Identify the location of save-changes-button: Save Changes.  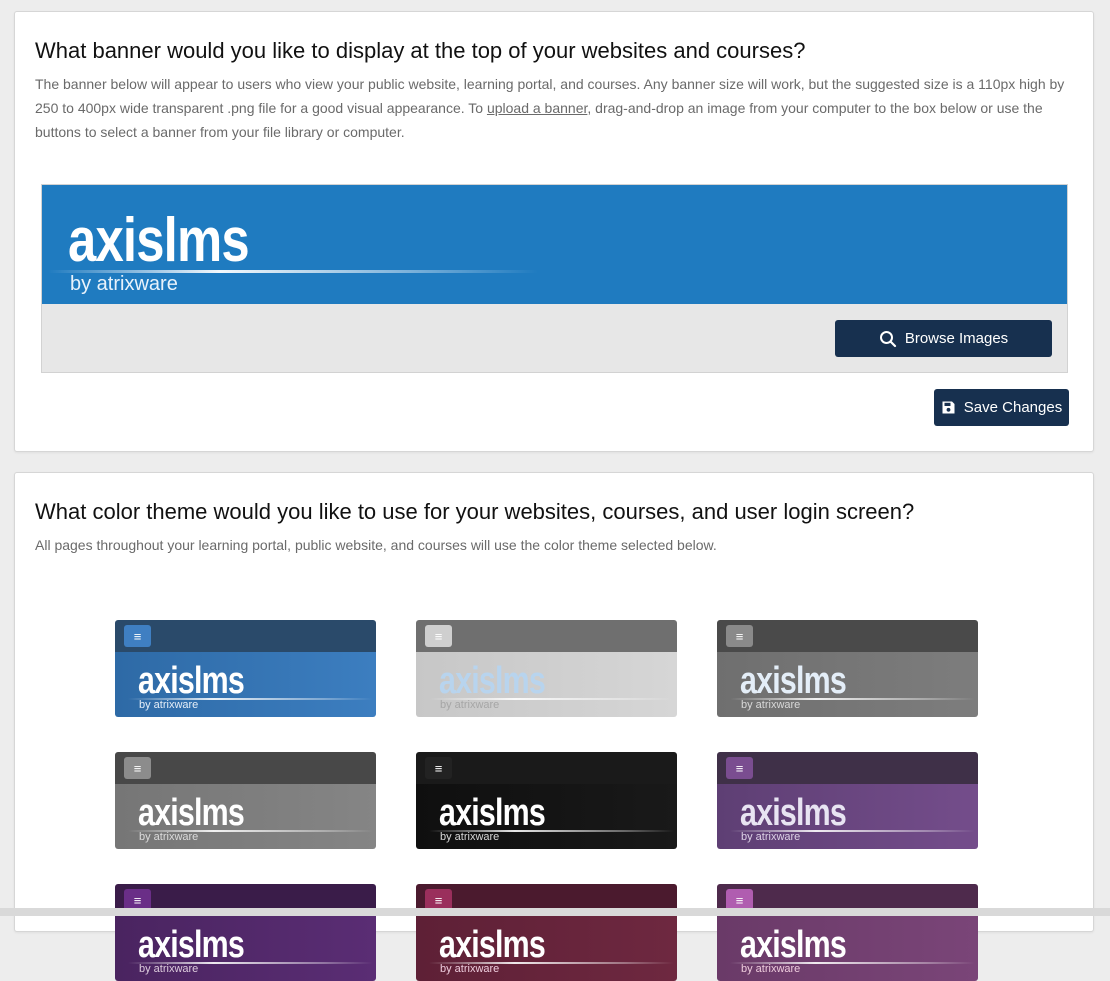
(1001, 407).